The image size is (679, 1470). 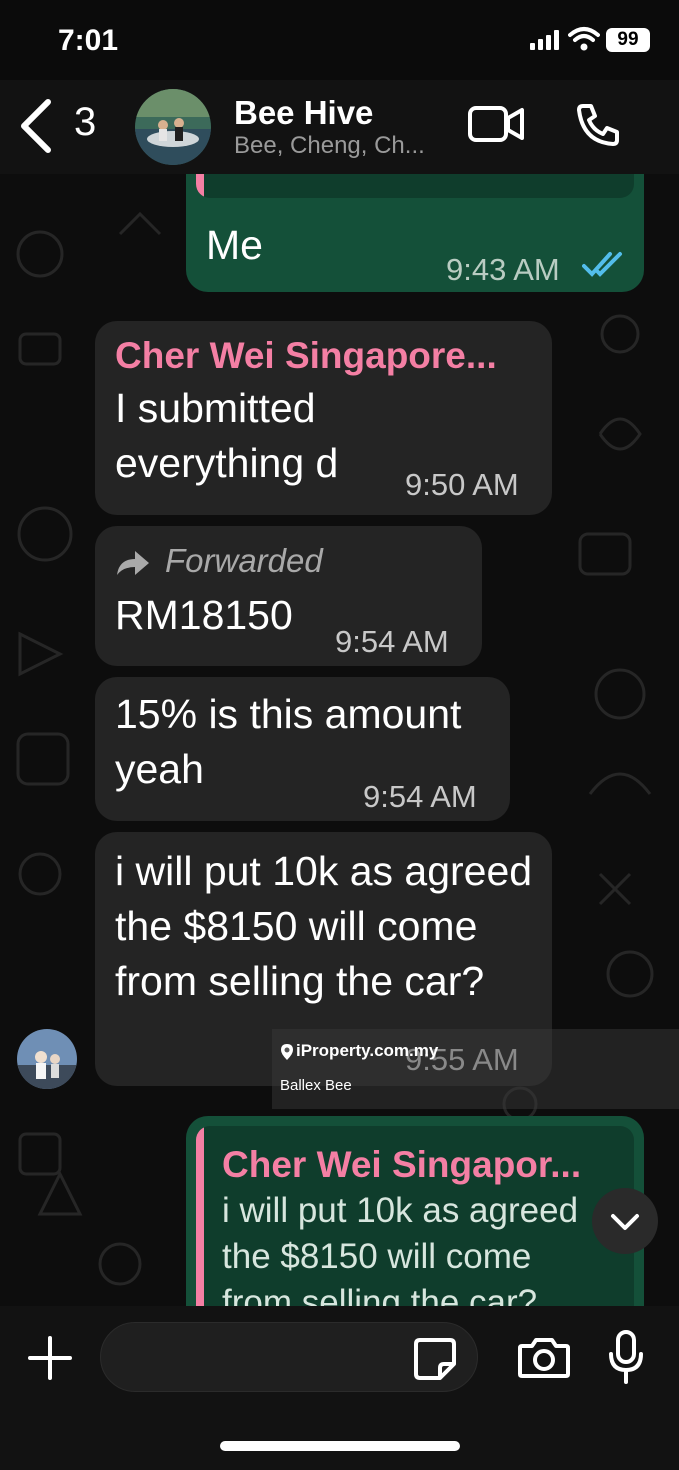 I want to click on forwarded-label: Forwarded, so click(x=219, y=561).